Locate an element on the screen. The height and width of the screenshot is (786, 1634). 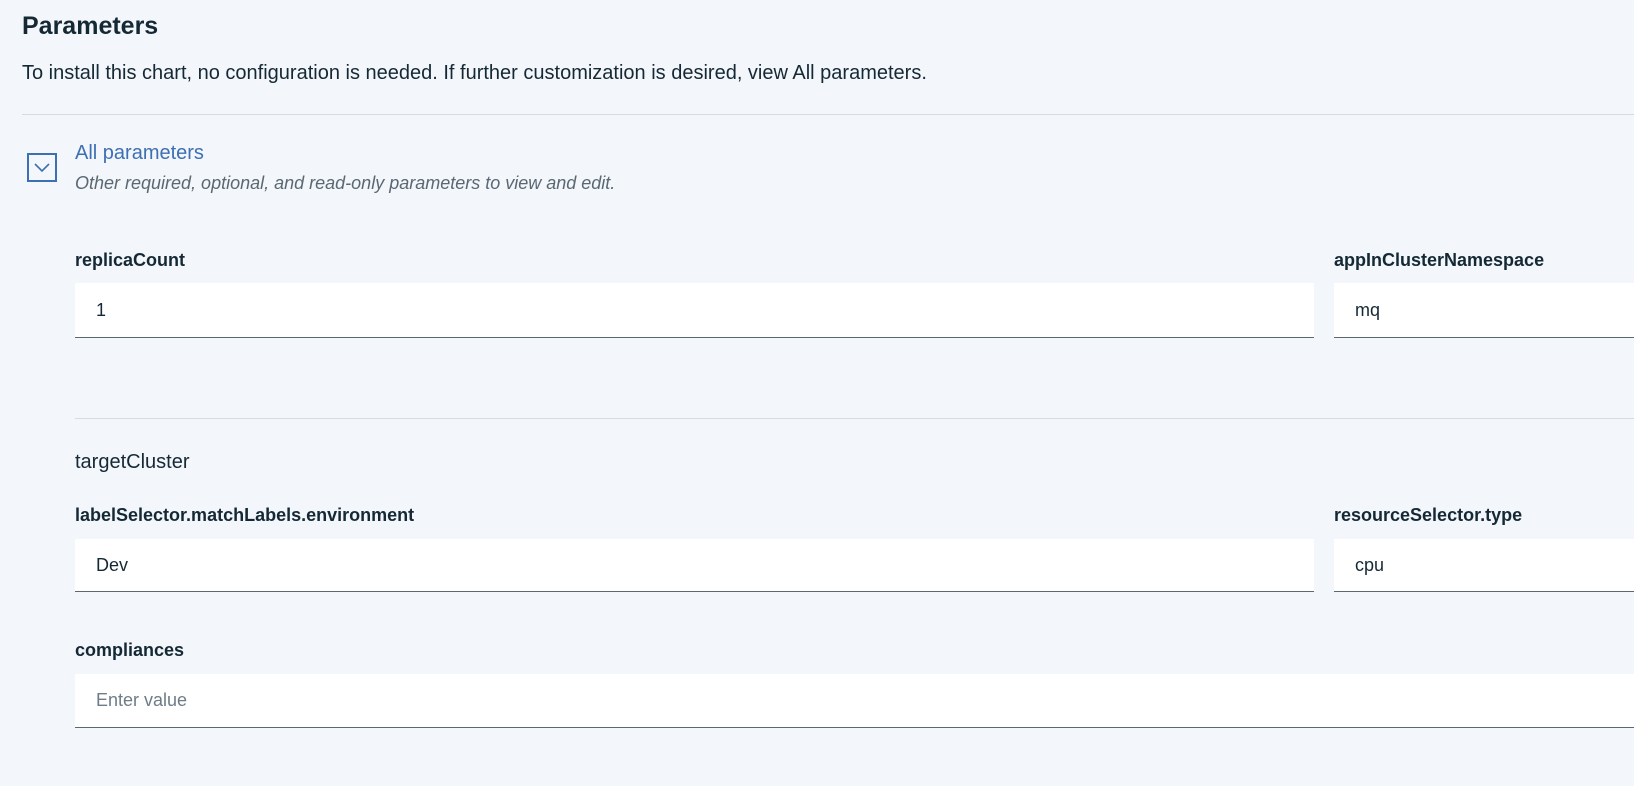
resource-selector-type-input is located at coordinates (1484, 565).